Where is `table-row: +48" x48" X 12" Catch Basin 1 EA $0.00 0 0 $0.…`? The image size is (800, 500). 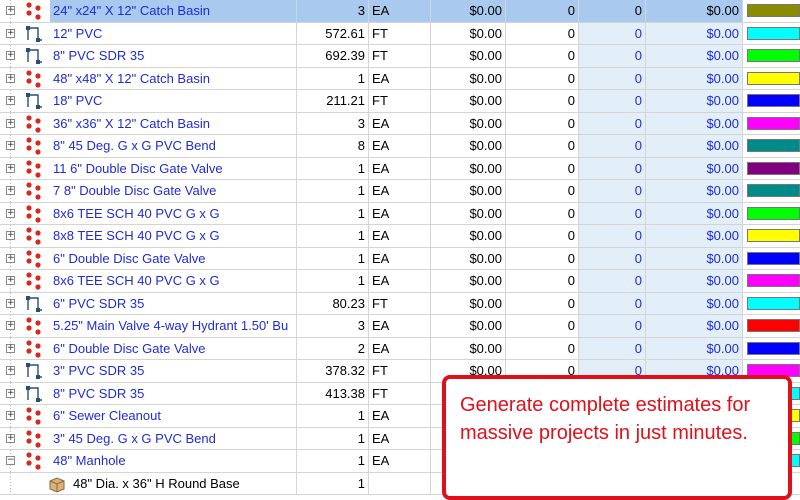
table-row: +48" x48" X 12" Catch Basin 1 EA $0.00 0 0 $0.… is located at coordinates (400, 78).